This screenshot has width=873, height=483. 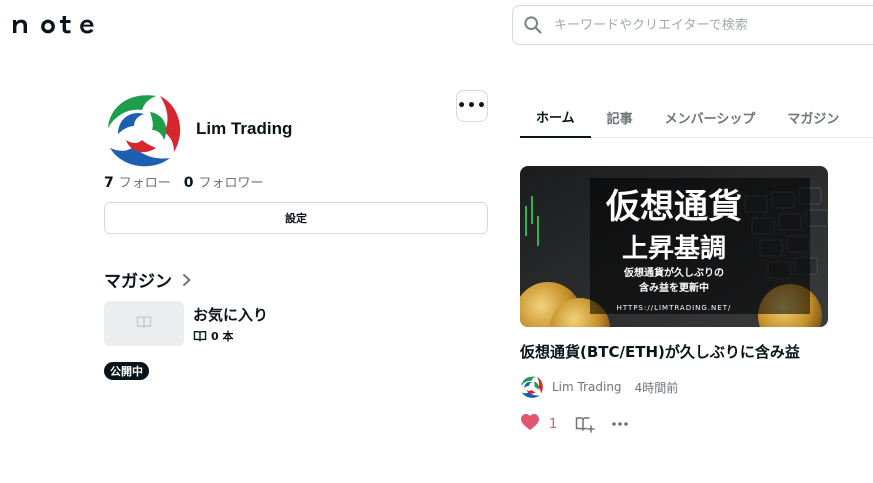 What do you see at coordinates (145, 181) in the screenshot?
I see `follow-label: フォロー` at bounding box center [145, 181].